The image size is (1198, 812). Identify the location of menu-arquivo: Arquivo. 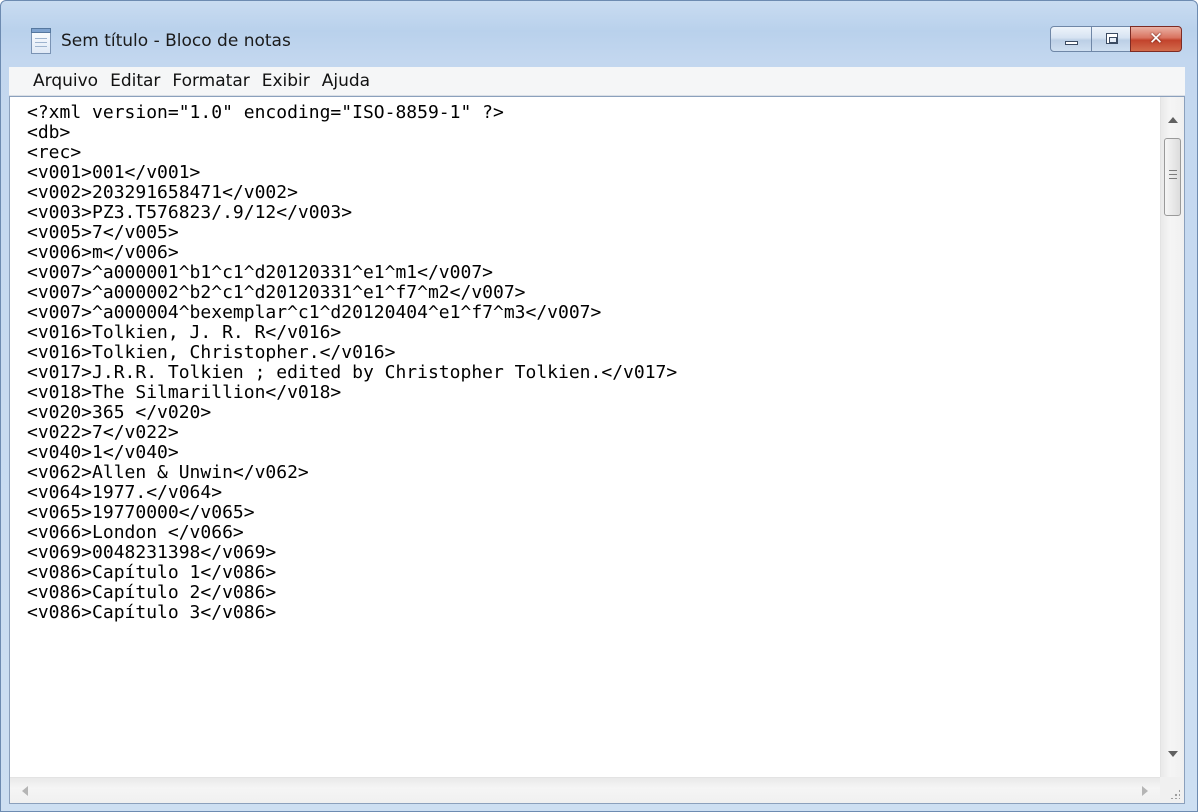
(56, 81).